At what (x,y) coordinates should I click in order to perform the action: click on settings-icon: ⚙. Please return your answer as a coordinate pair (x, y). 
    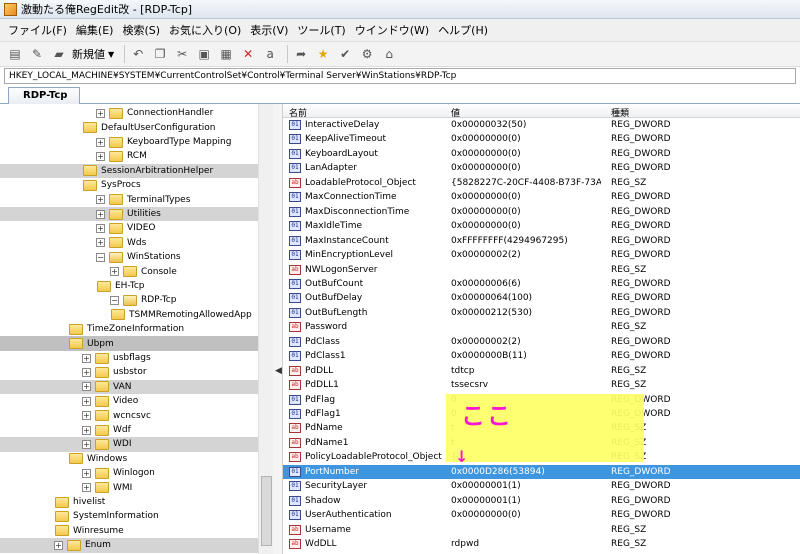
    Looking at the image, I should click on (367, 54).